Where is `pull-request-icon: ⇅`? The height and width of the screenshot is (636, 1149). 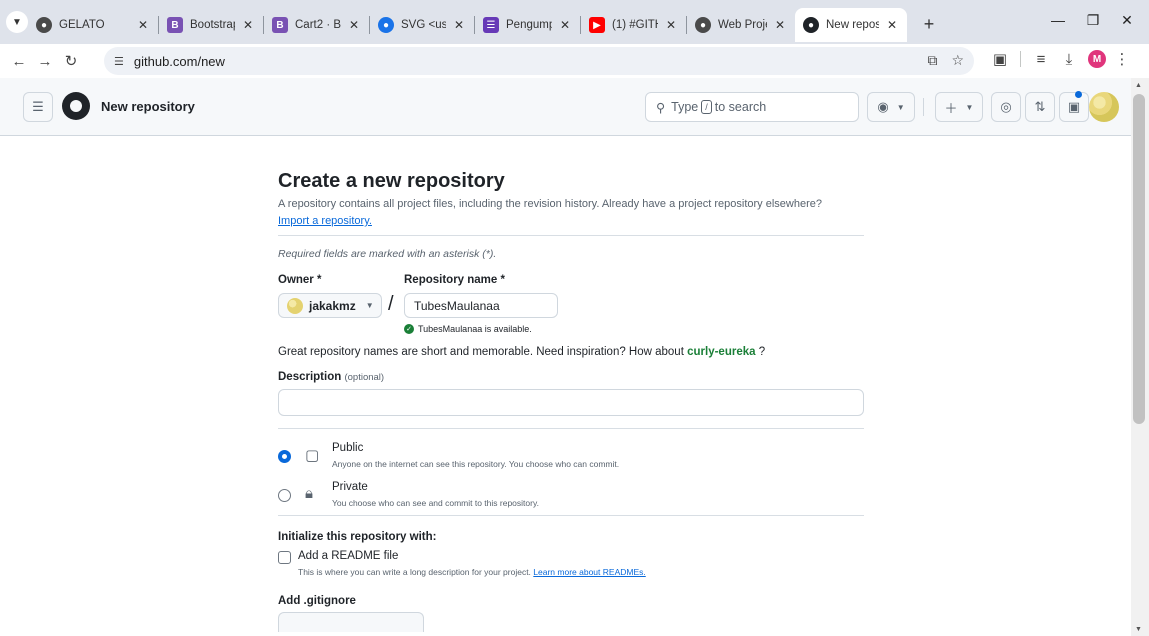
pull-request-icon: ⇅ is located at coordinates (1040, 106).